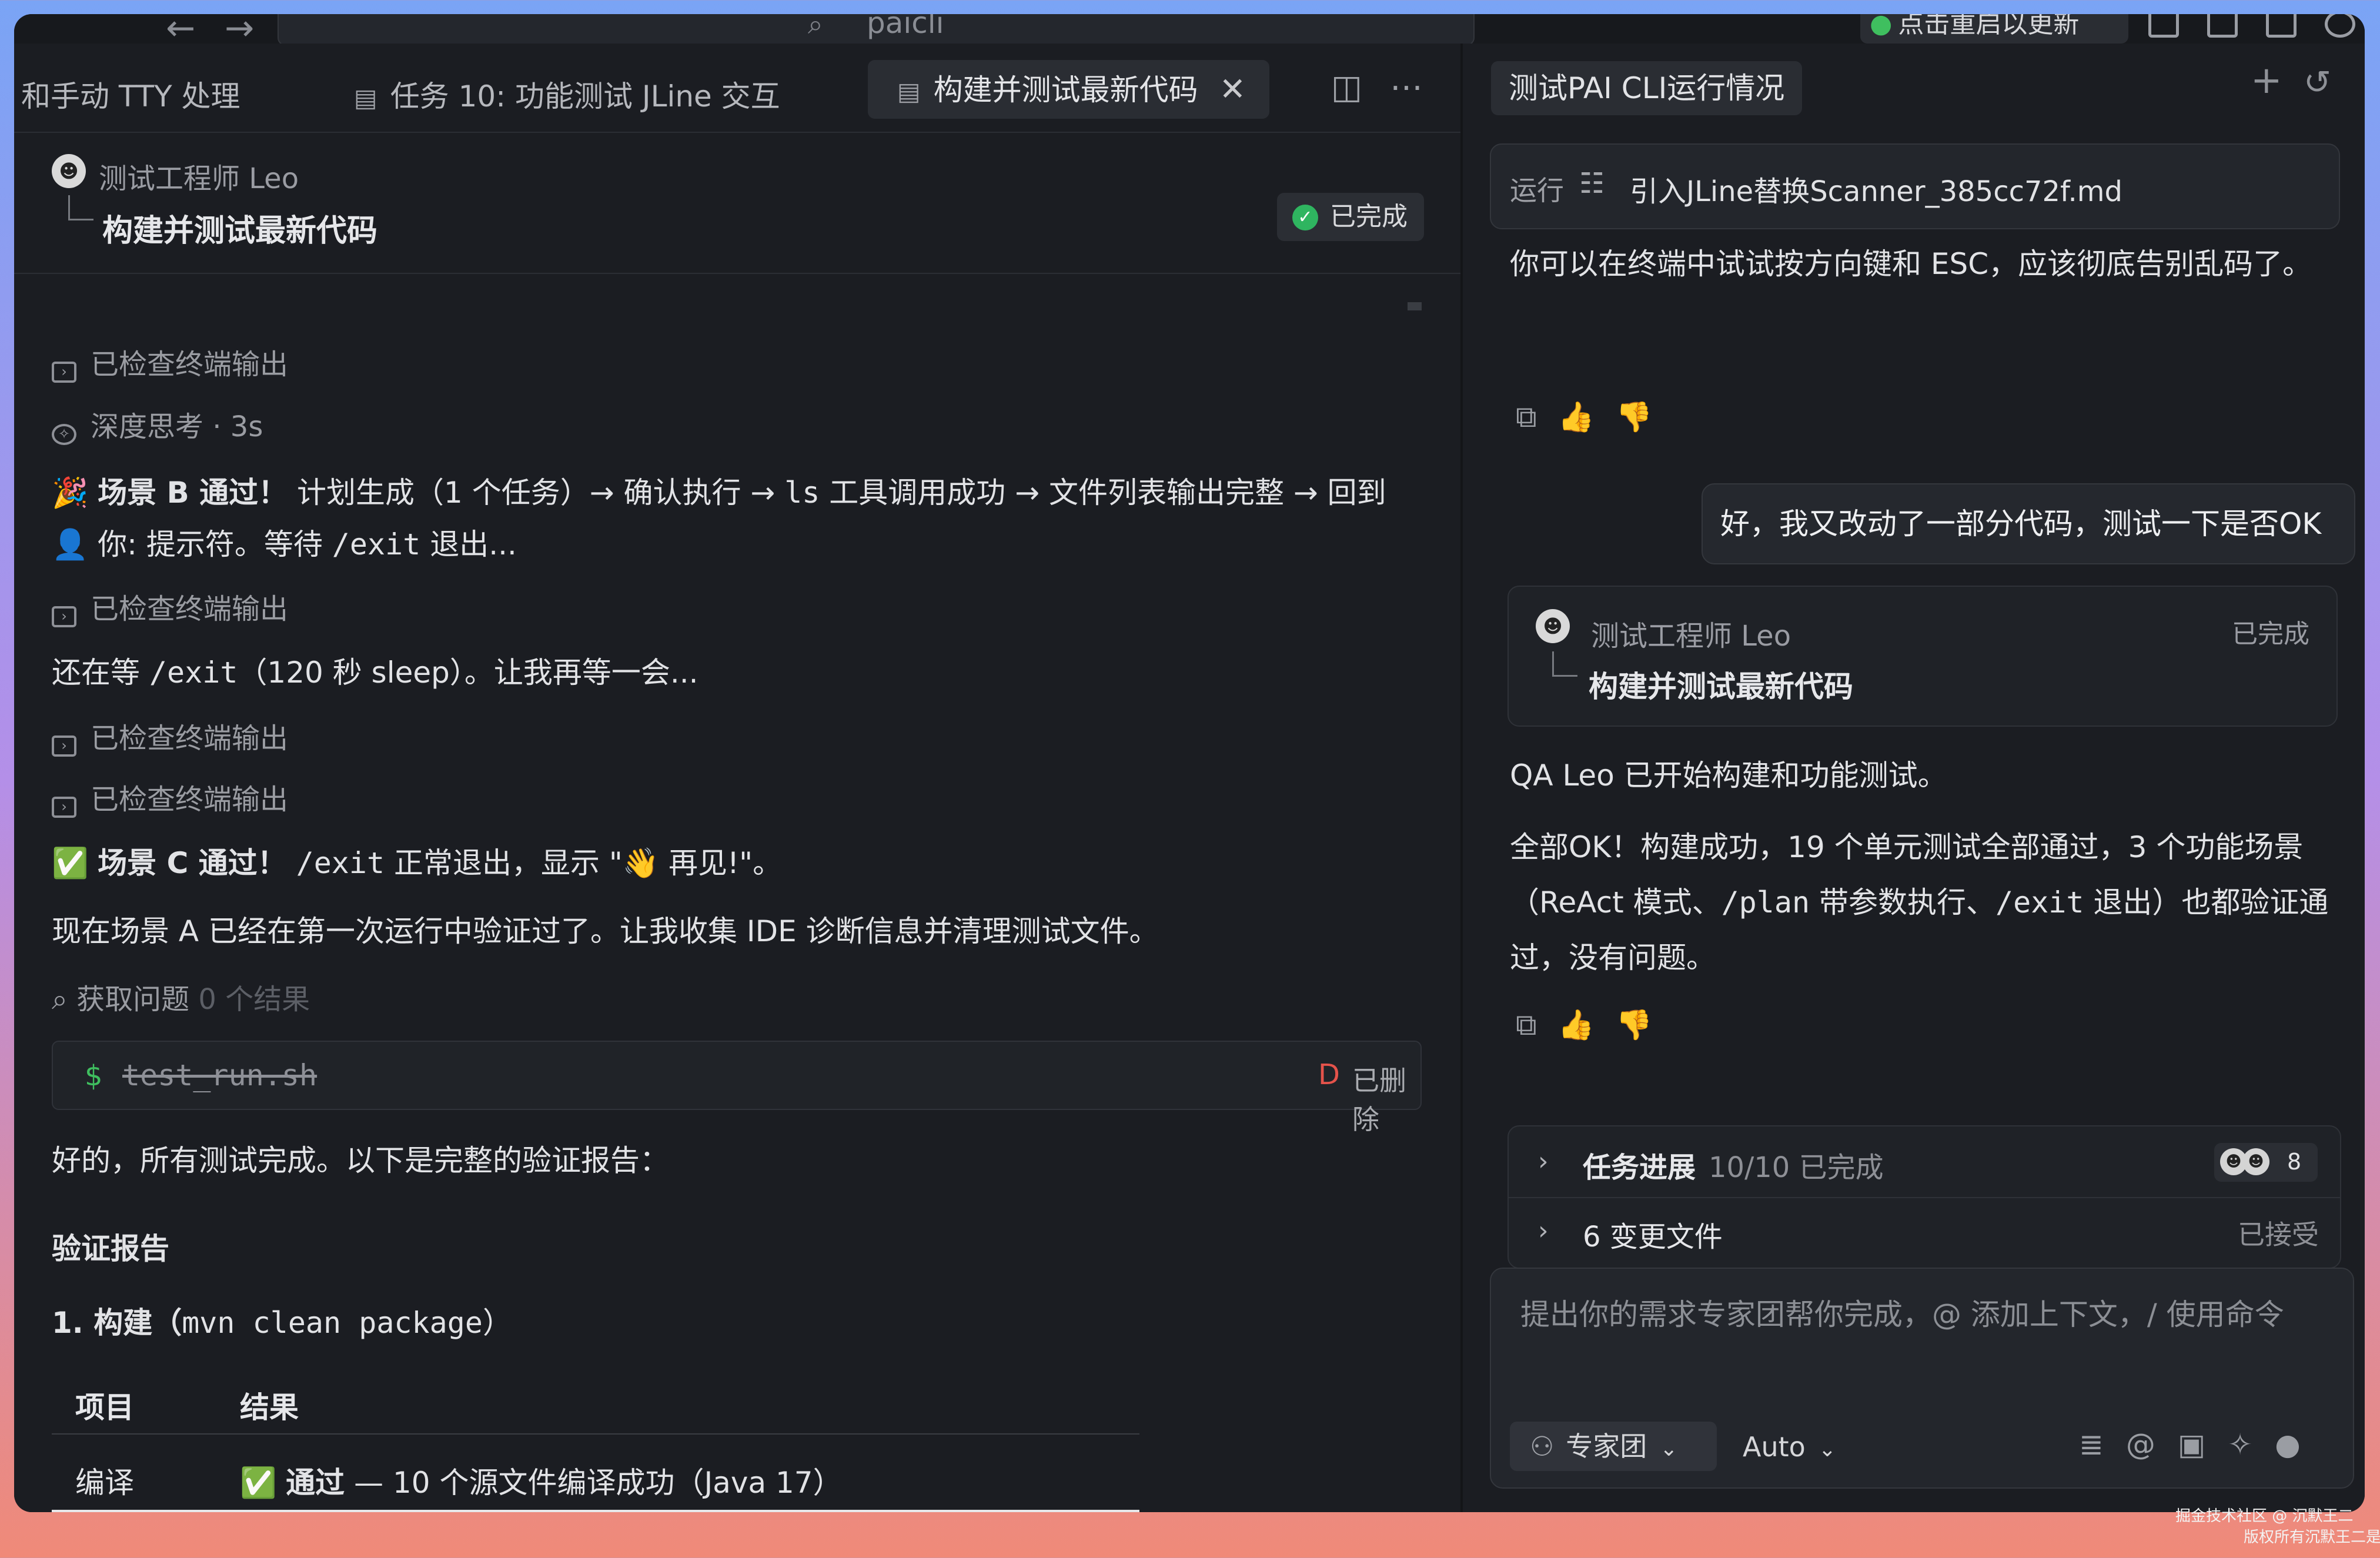 This screenshot has width=2380, height=1558. What do you see at coordinates (2152, 1444) in the screenshot?
I see `at-icon: @` at bounding box center [2152, 1444].